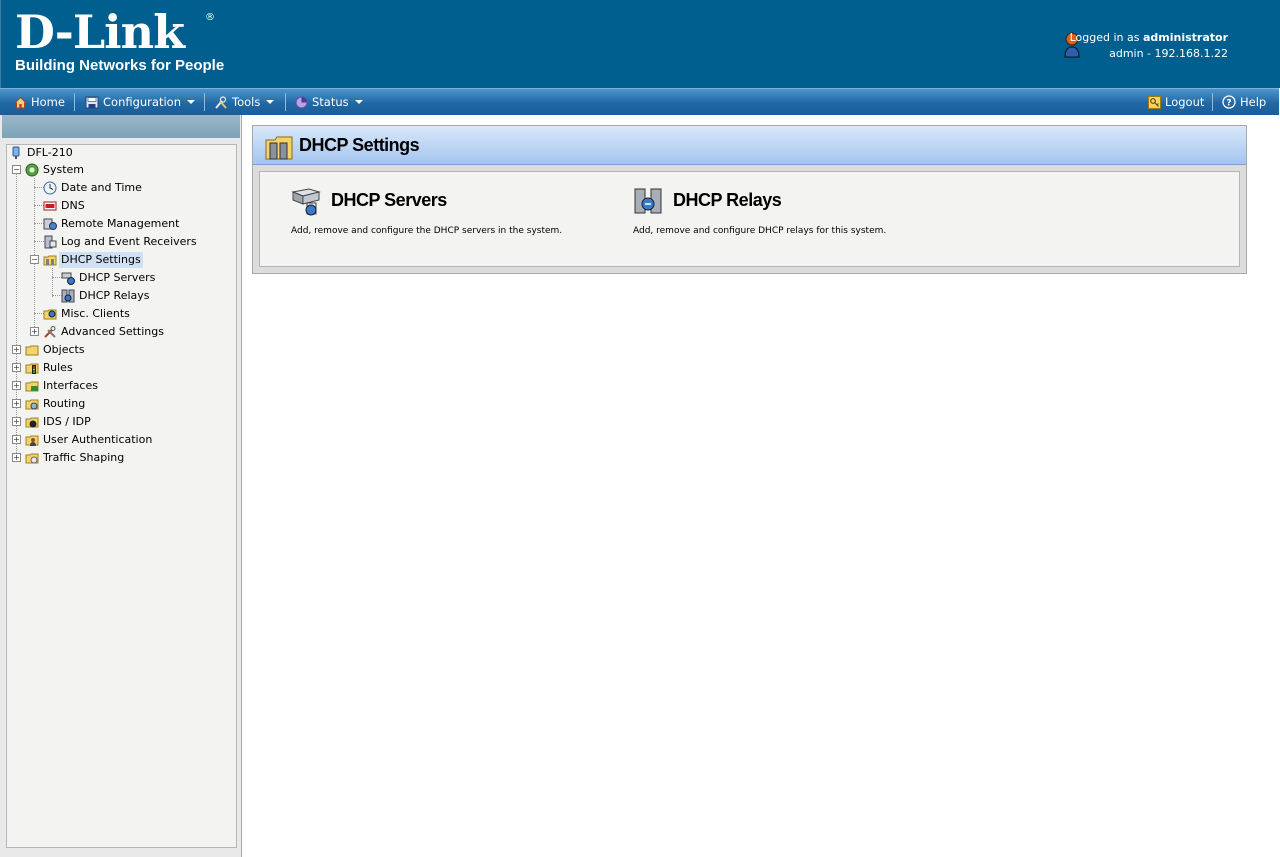 The height and width of the screenshot is (857, 1280). What do you see at coordinates (727, 200) in the screenshot?
I see `dhcp-relays-link: DHCP Relays` at bounding box center [727, 200].